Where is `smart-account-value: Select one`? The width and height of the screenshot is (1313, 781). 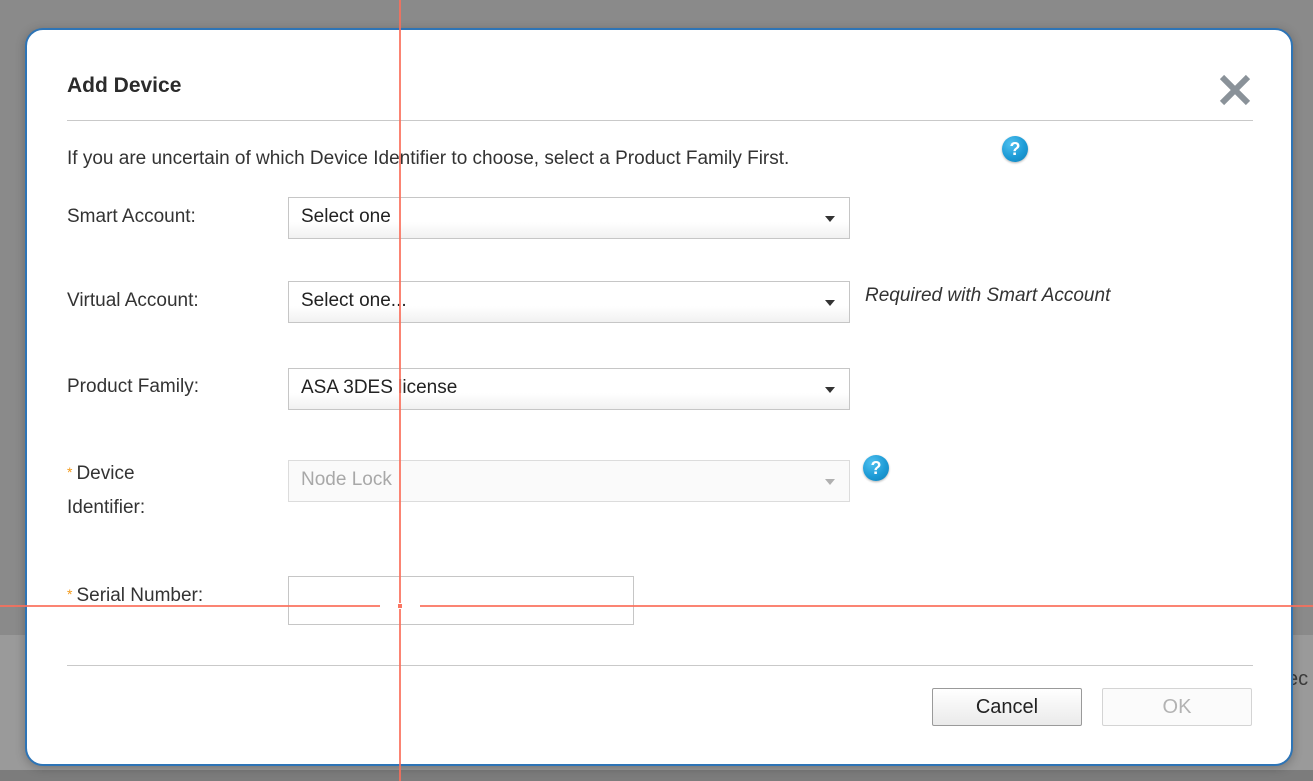 smart-account-value: Select one is located at coordinates (346, 216).